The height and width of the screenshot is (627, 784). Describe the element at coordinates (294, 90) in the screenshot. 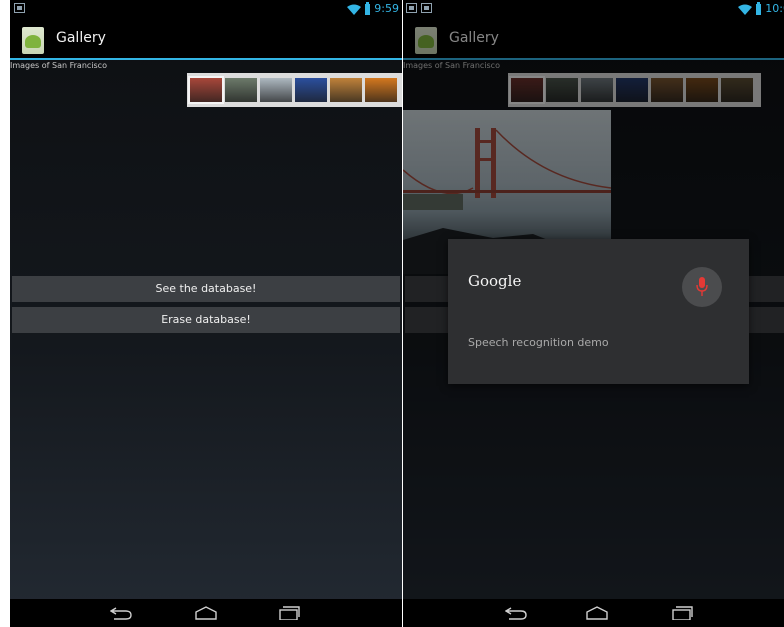

I see `thumbnail-gallery` at that location.